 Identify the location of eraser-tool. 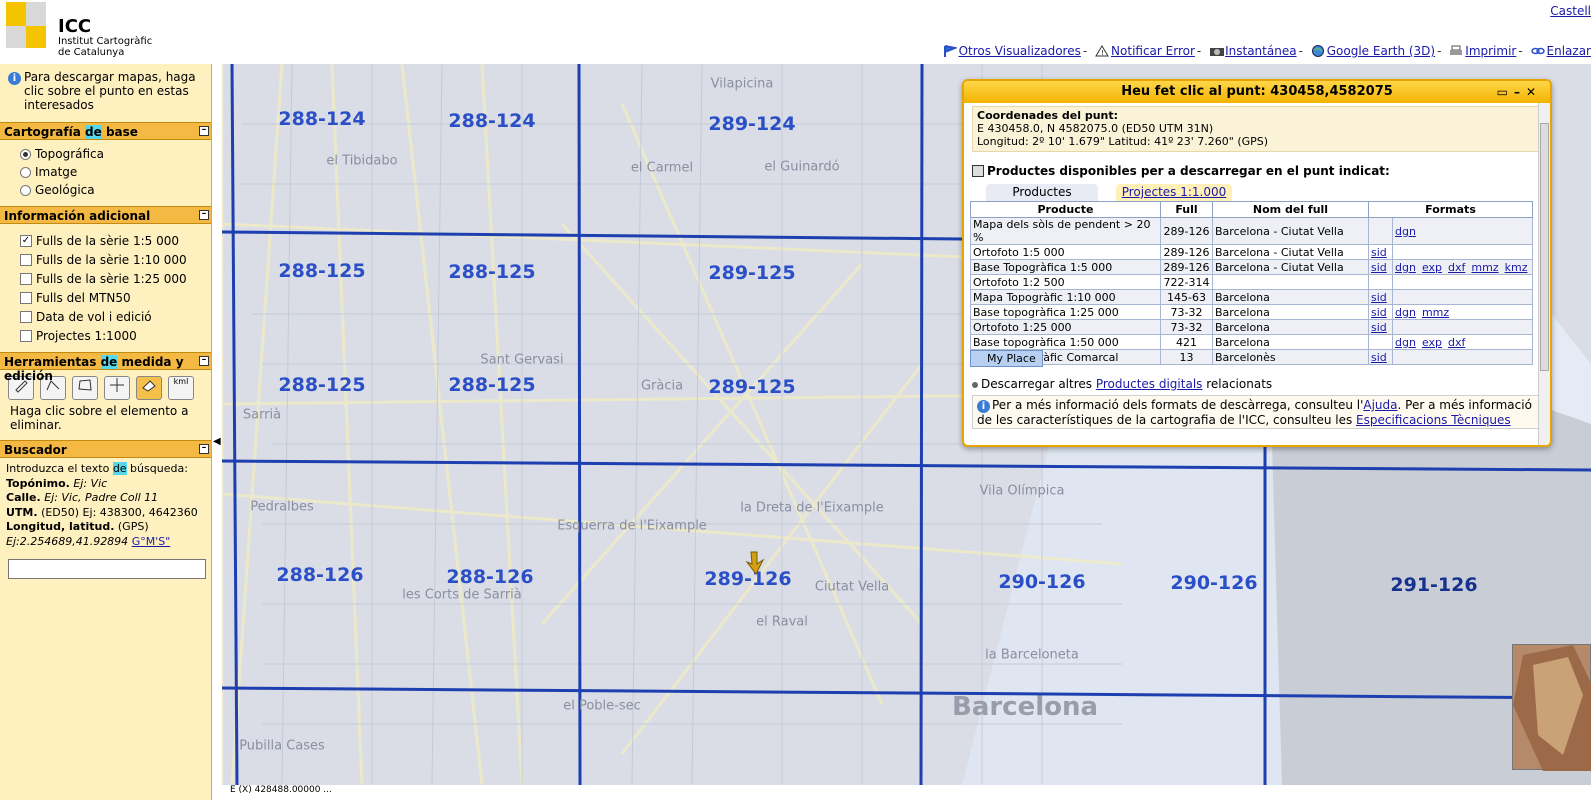
(149, 388).